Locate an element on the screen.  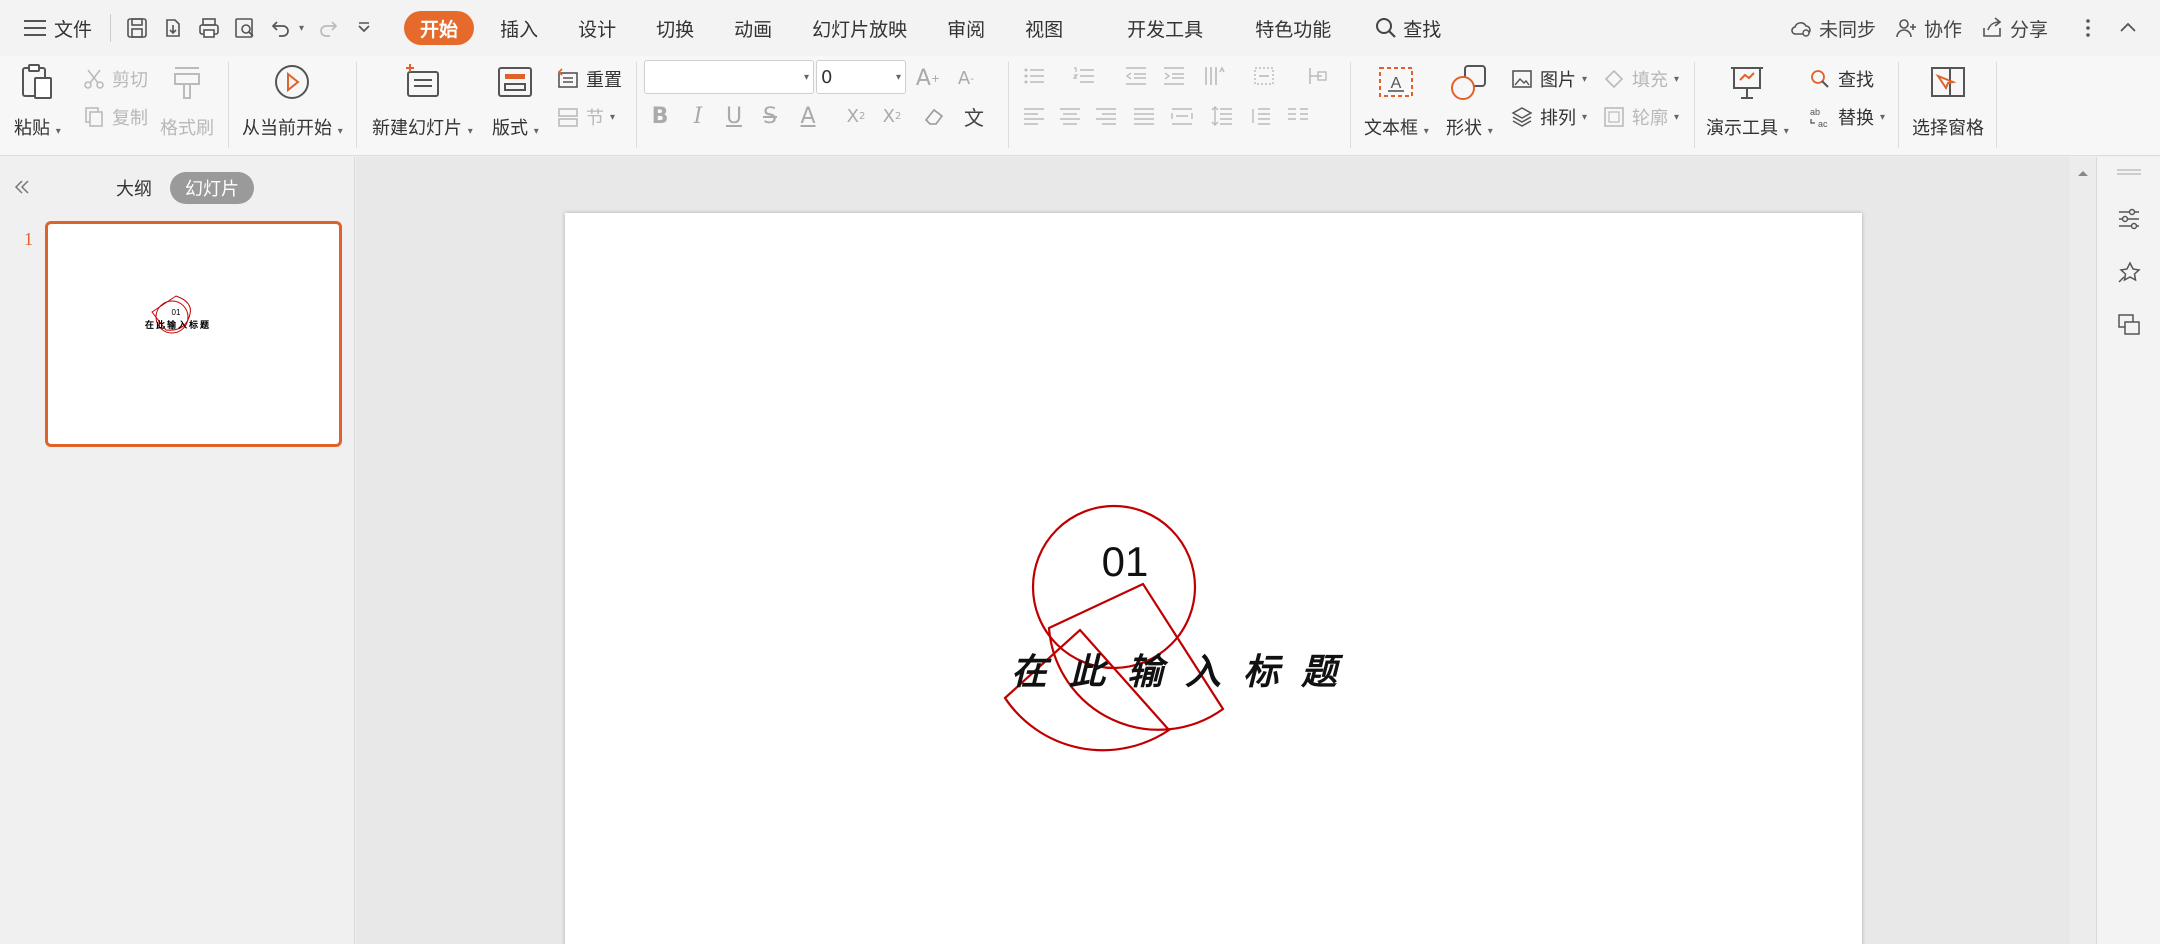
tab-review: 审阅 is located at coordinates (966, 28).